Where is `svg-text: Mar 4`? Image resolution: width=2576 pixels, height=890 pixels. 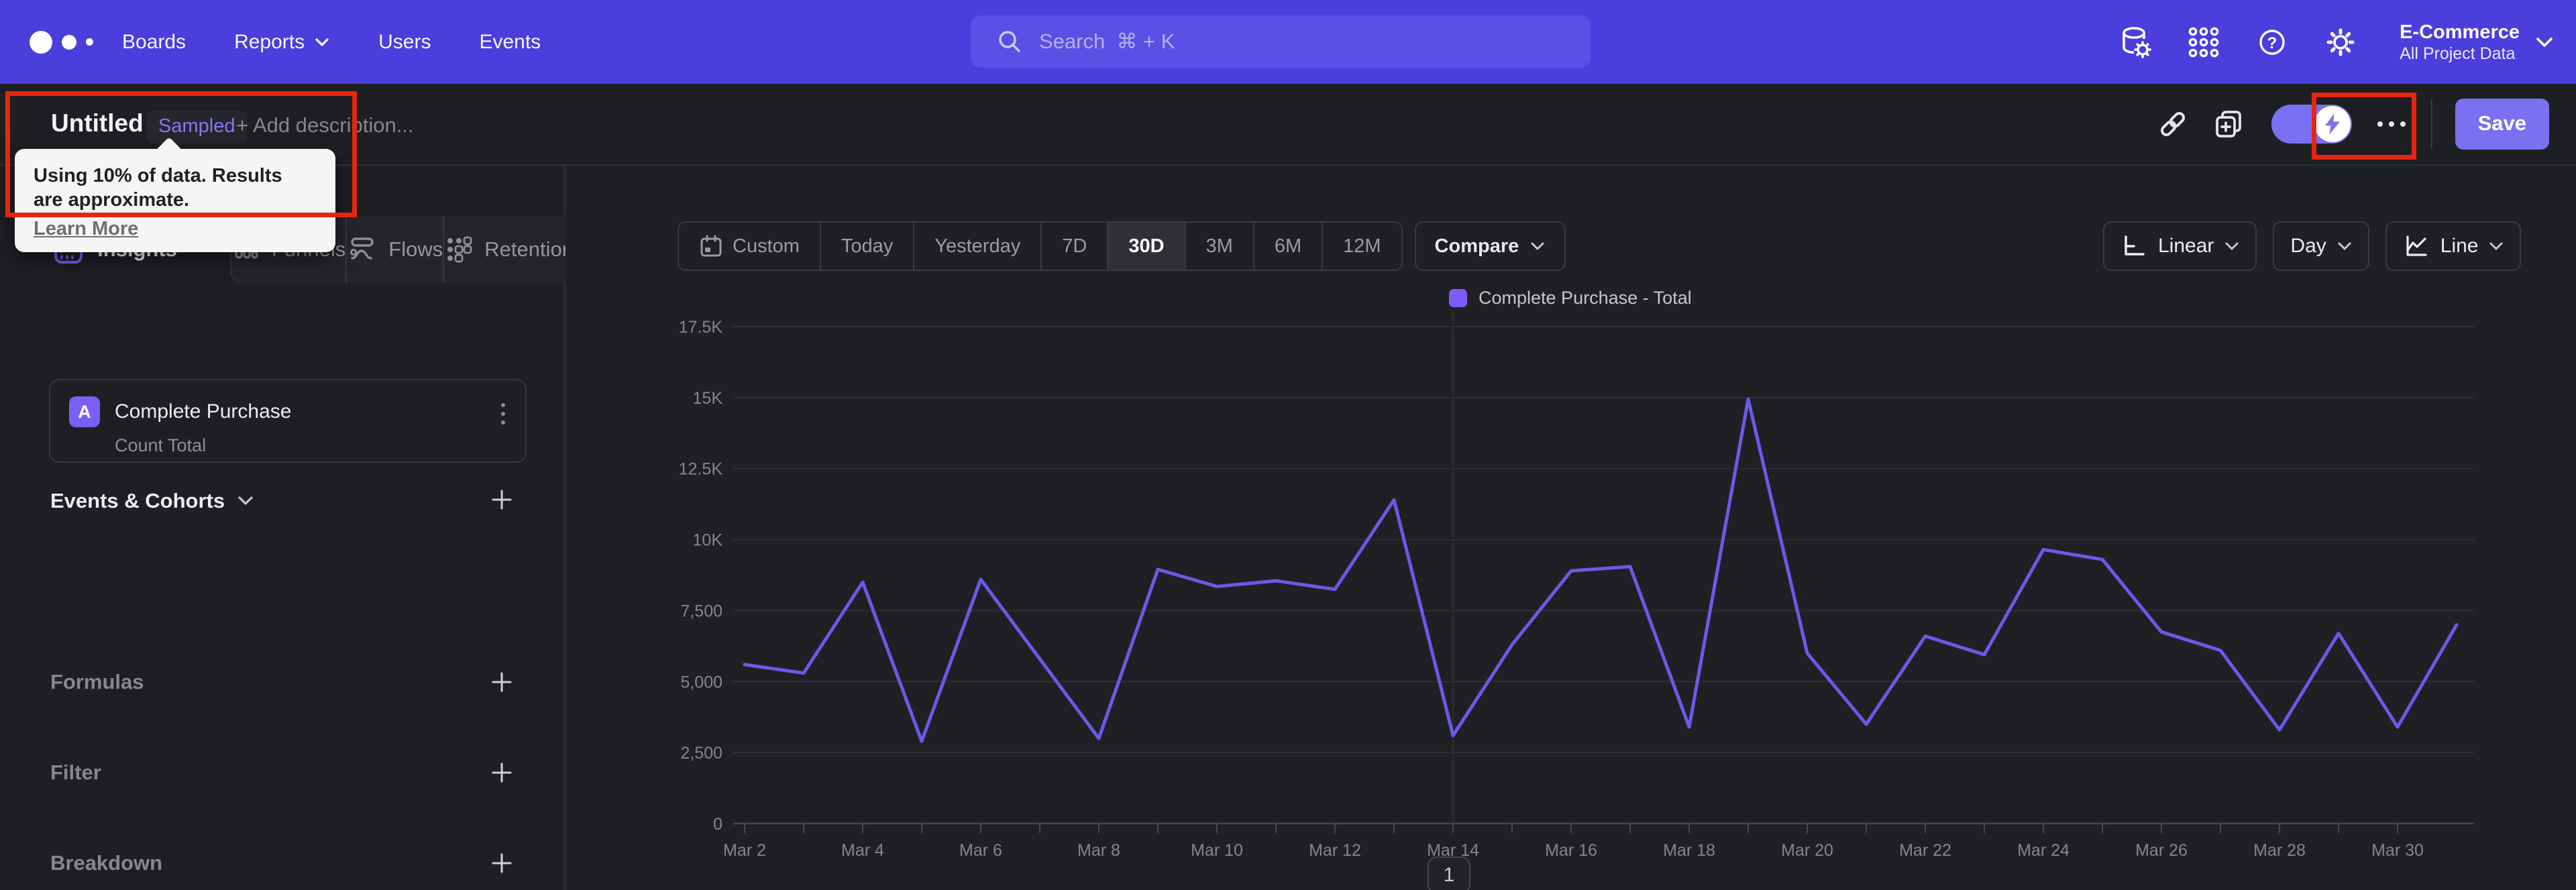 svg-text: Mar 4 is located at coordinates (862, 850).